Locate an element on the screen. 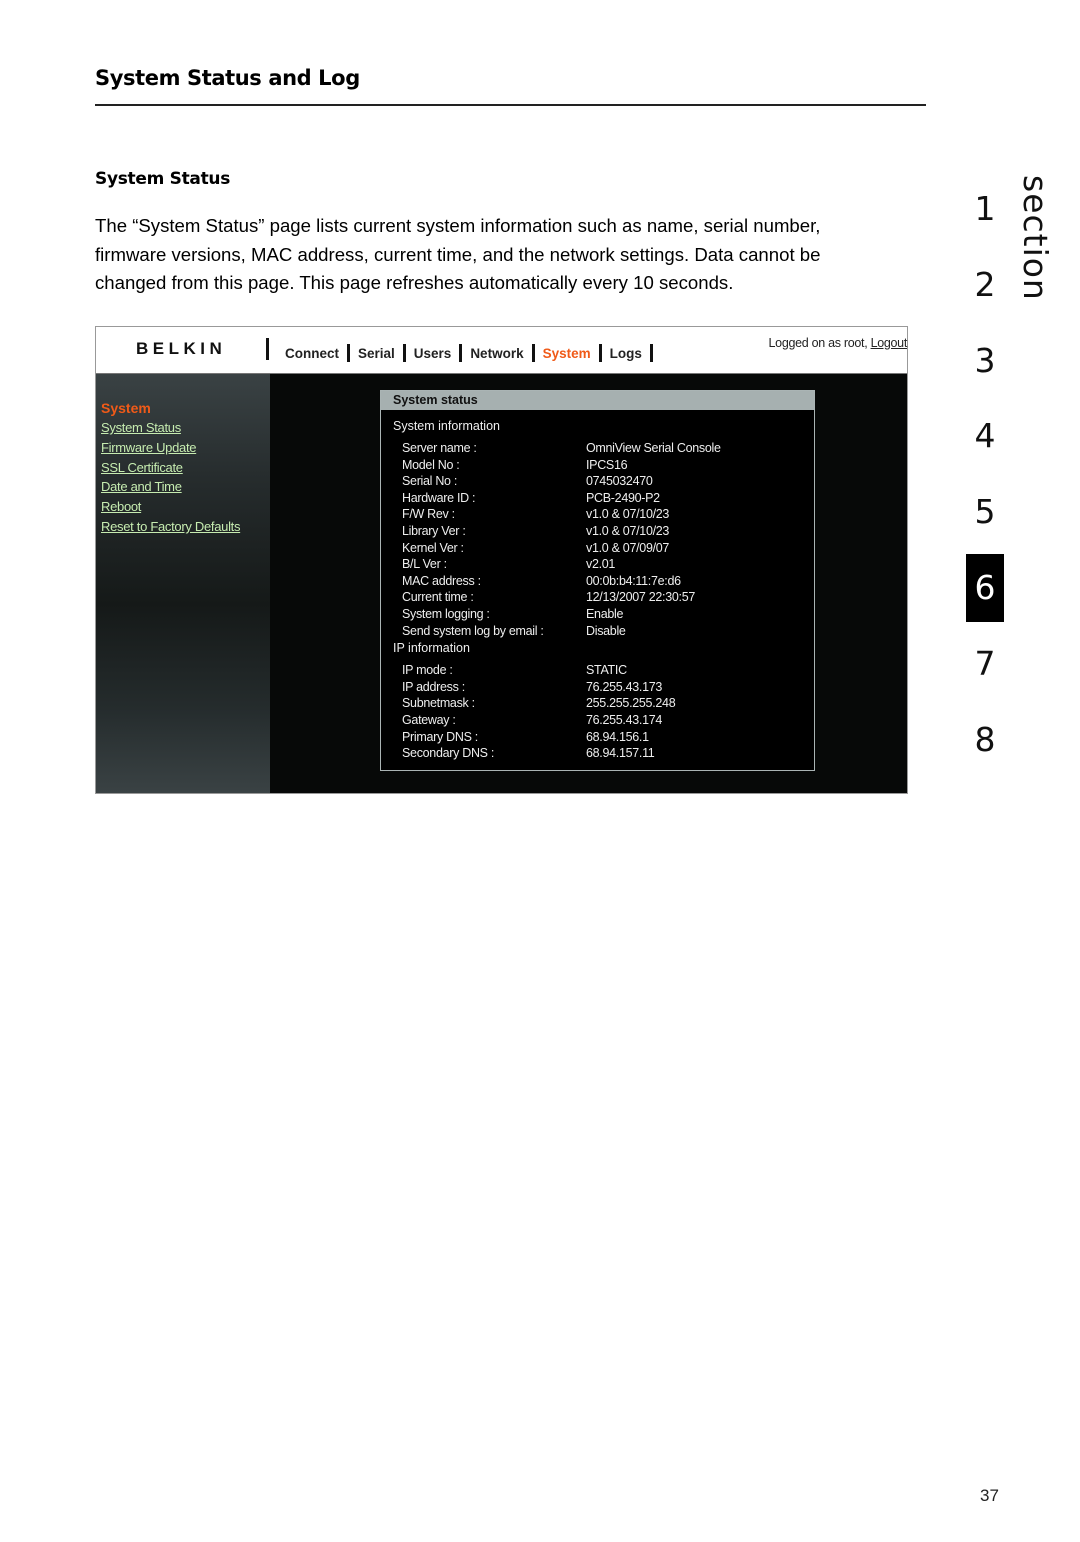 The height and width of the screenshot is (1542, 1080). info-row: Model No : IPCS16 is located at coordinates (597, 466).